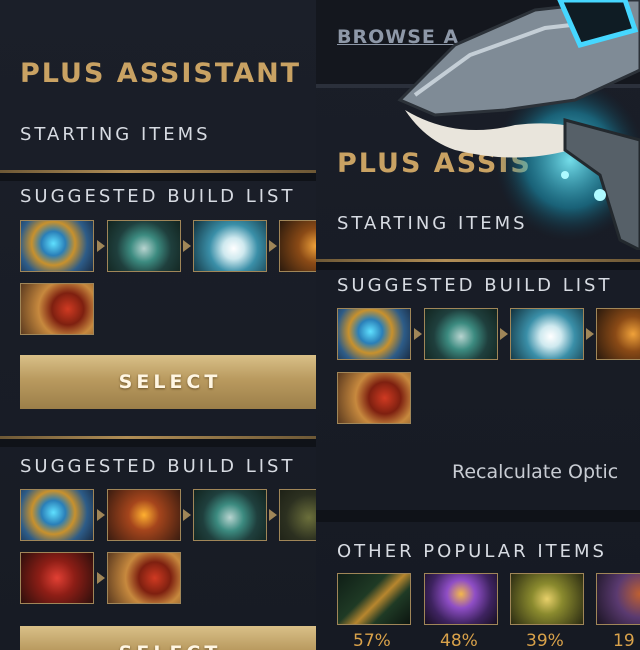 The width and height of the screenshot is (640, 650). Describe the element at coordinates (459, 640) in the screenshot. I see `popularity-percent: 48%` at that location.